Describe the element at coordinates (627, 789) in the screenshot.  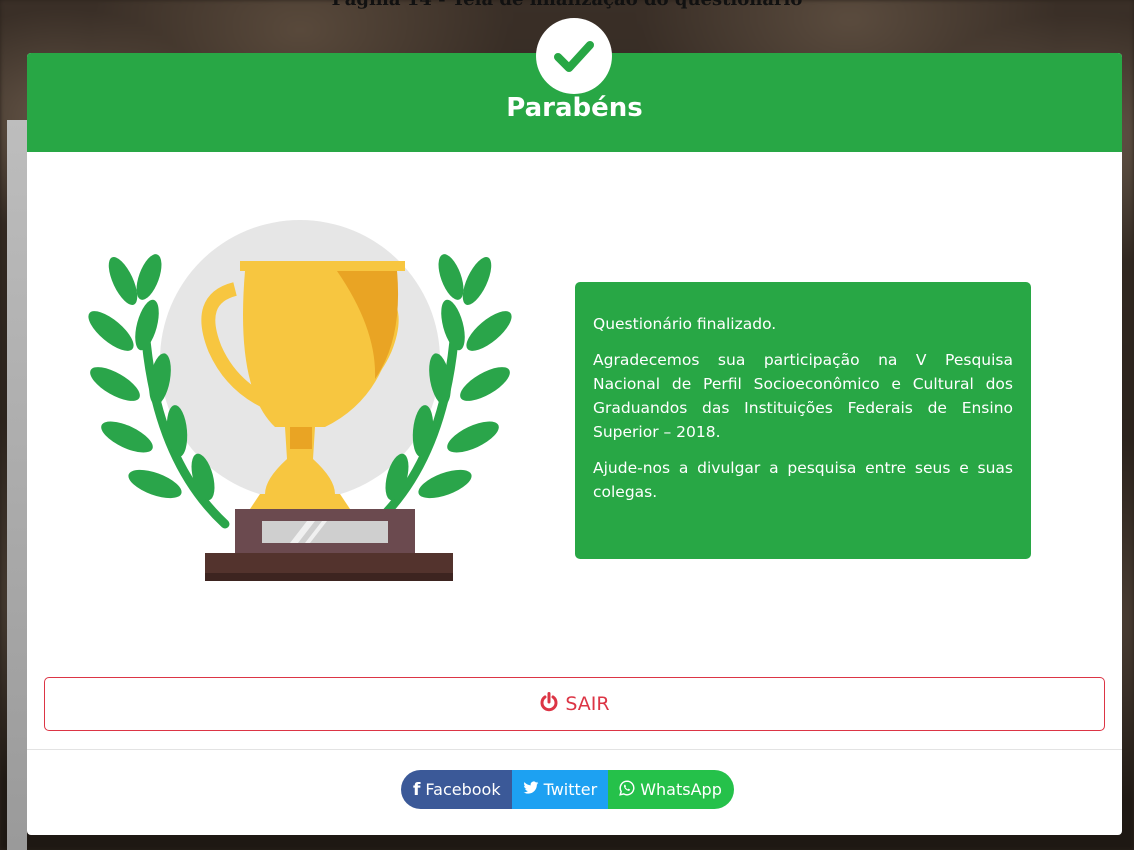
I see `whatsapp-icon` at that location.